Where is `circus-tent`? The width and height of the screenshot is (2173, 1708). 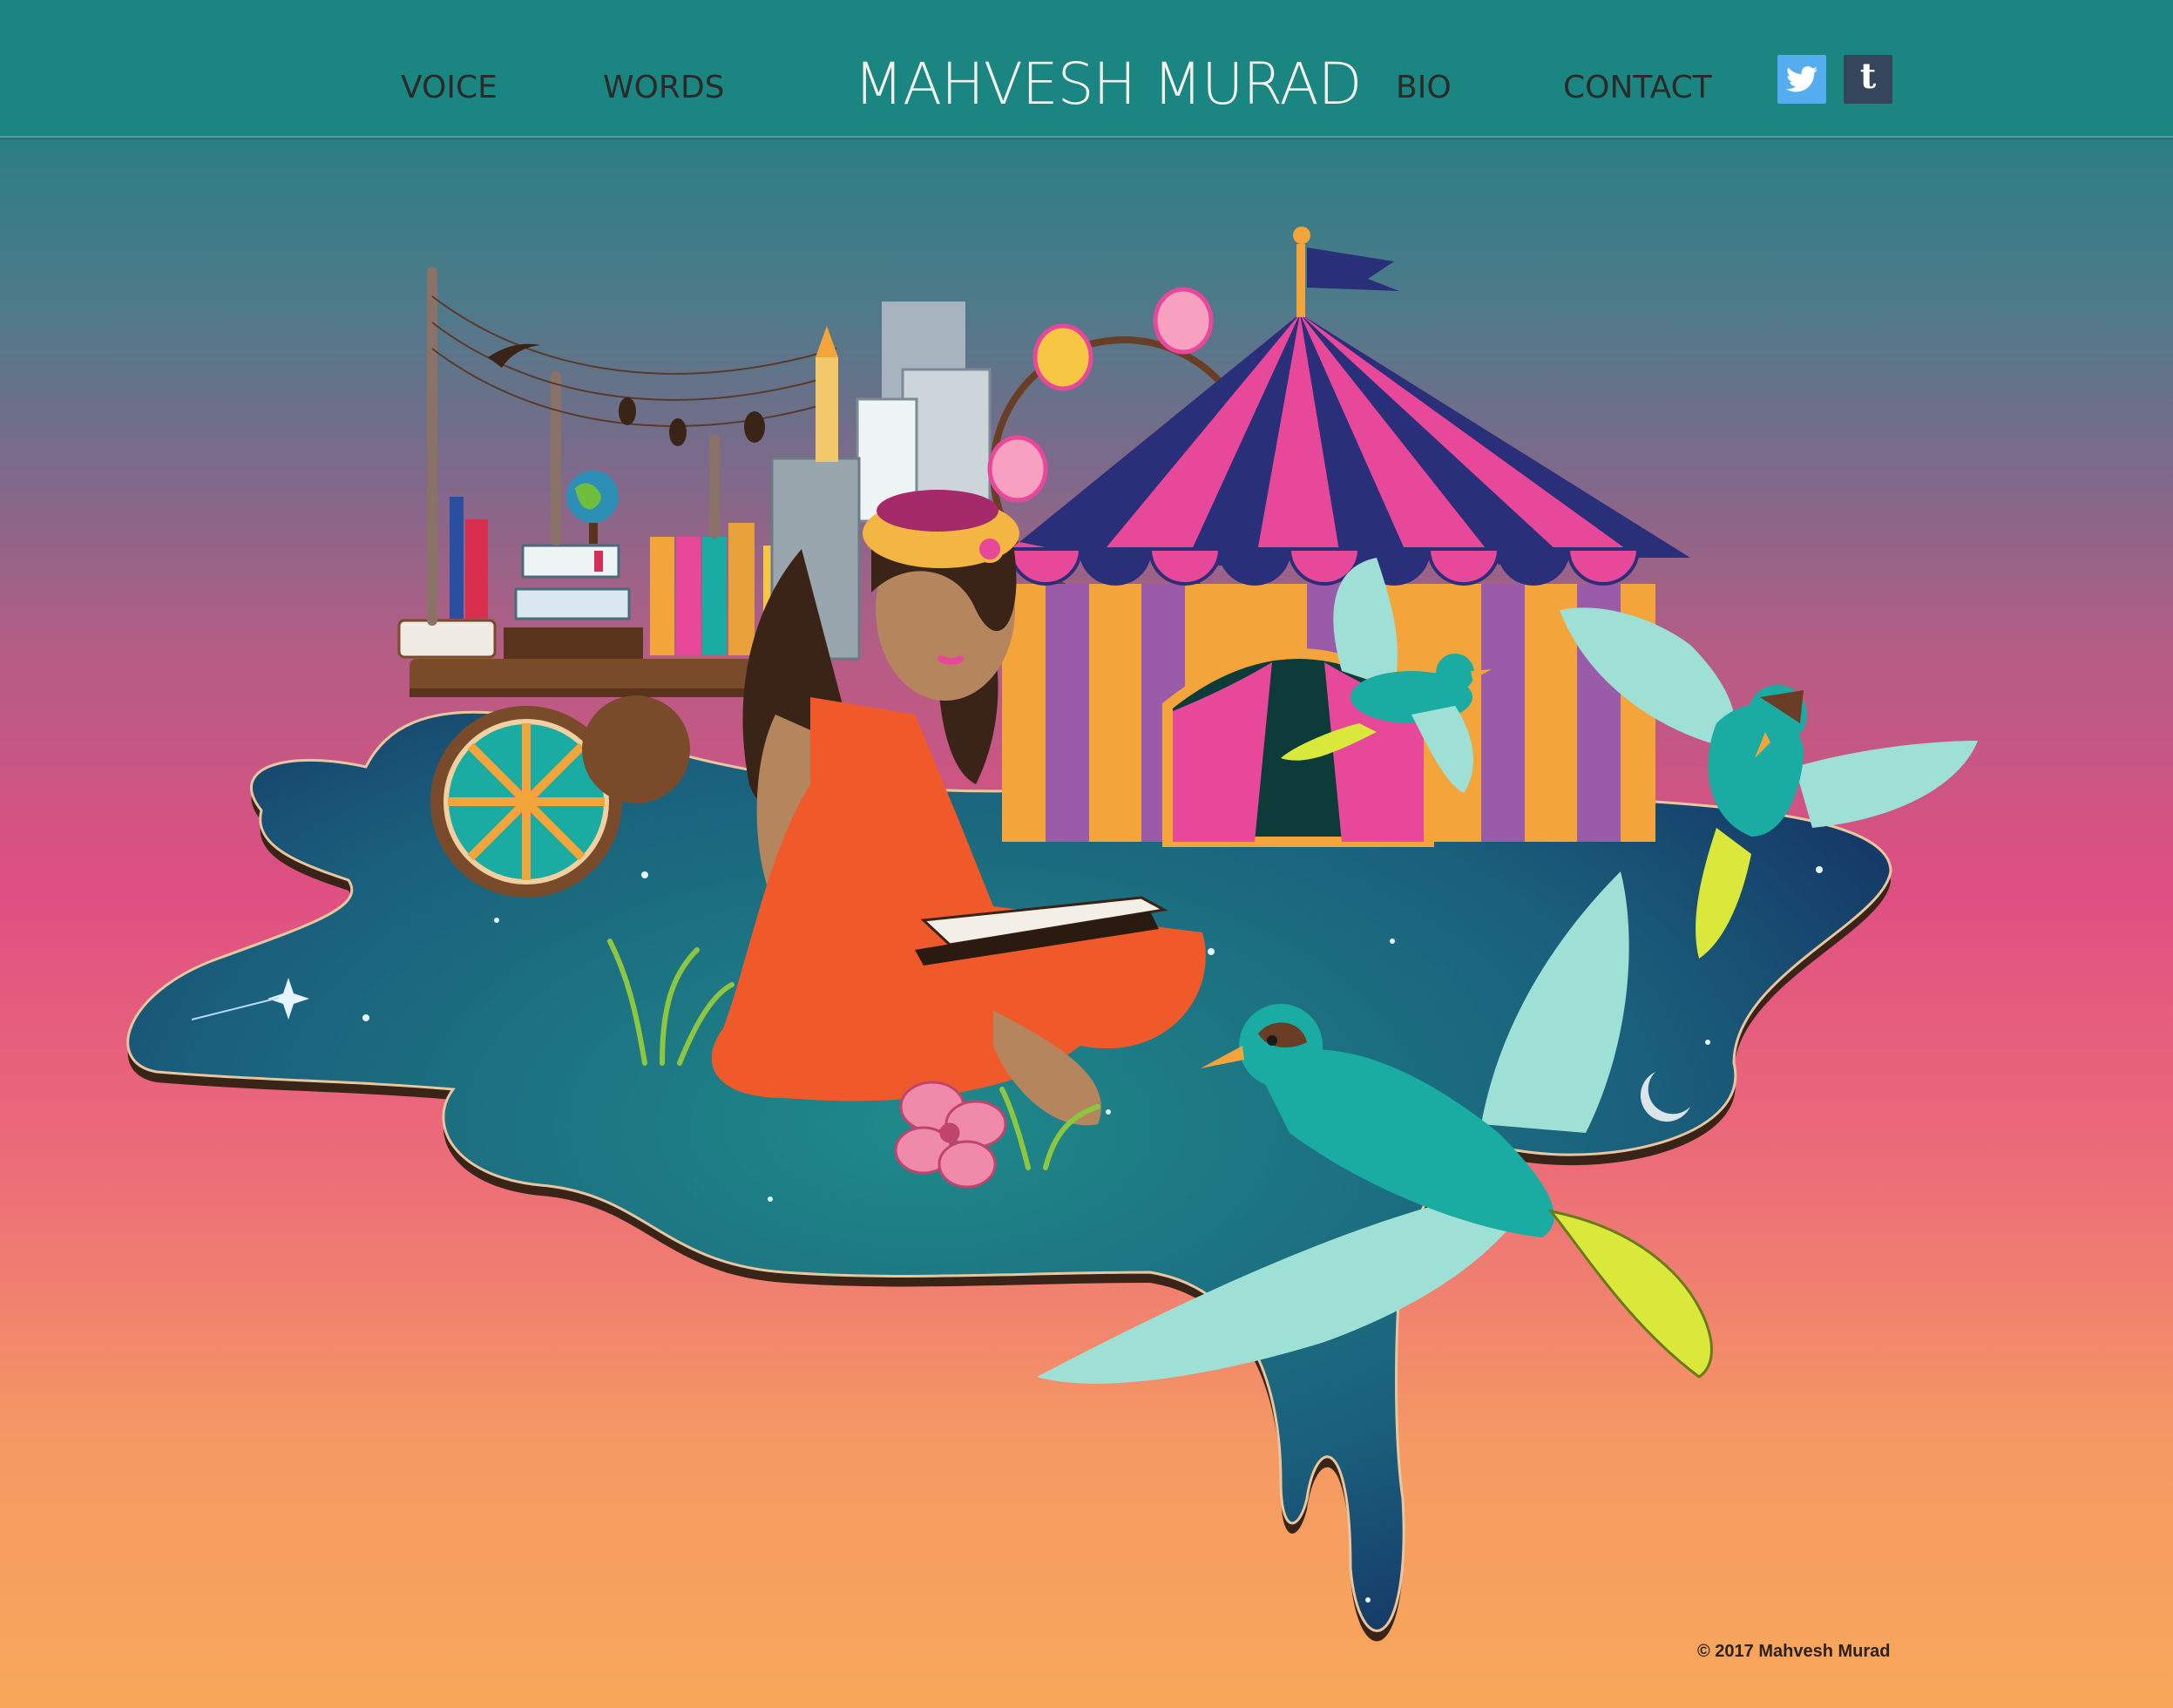
circus-tent is located at coordinates (1346, 537).